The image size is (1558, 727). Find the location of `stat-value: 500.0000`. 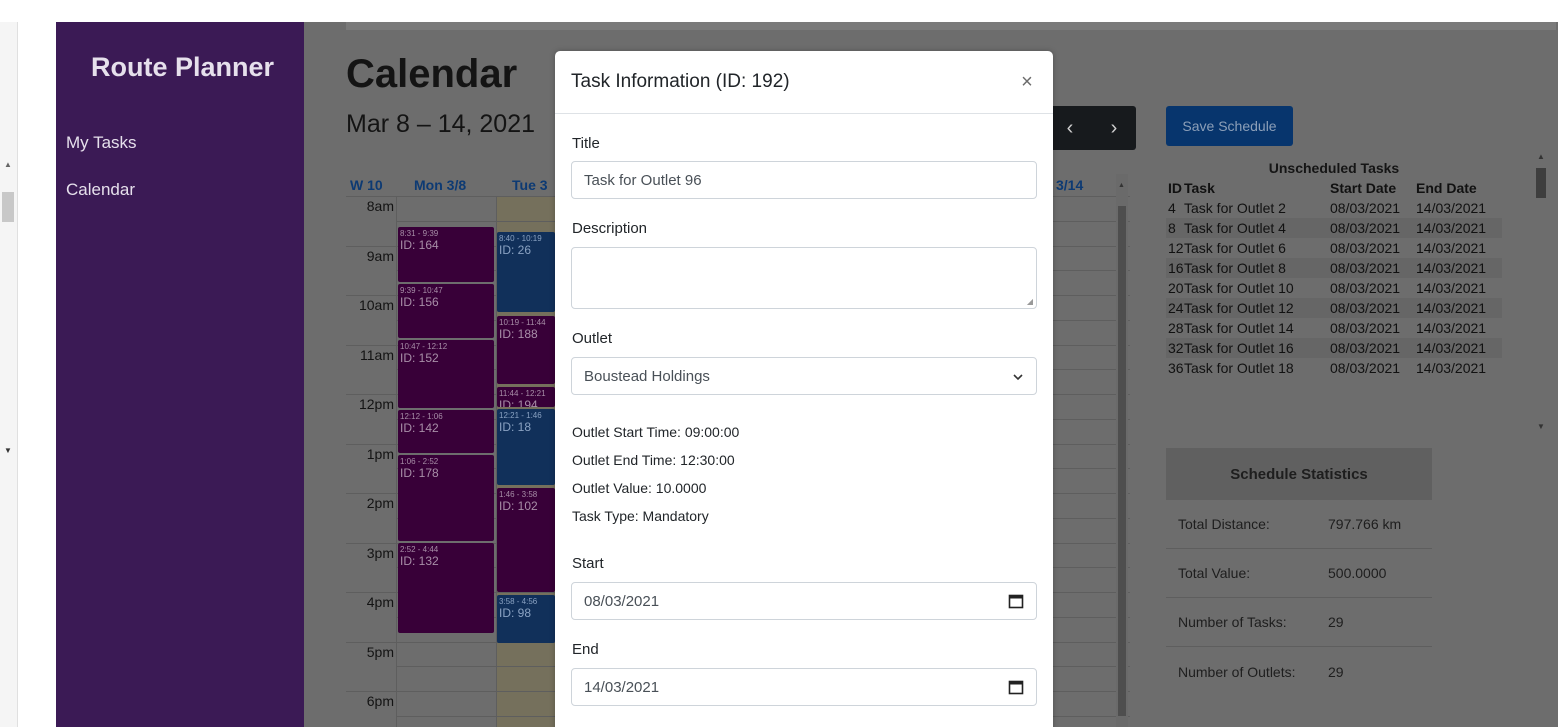

stat-value: 500.0000 is located at coordinates (1357, 573).